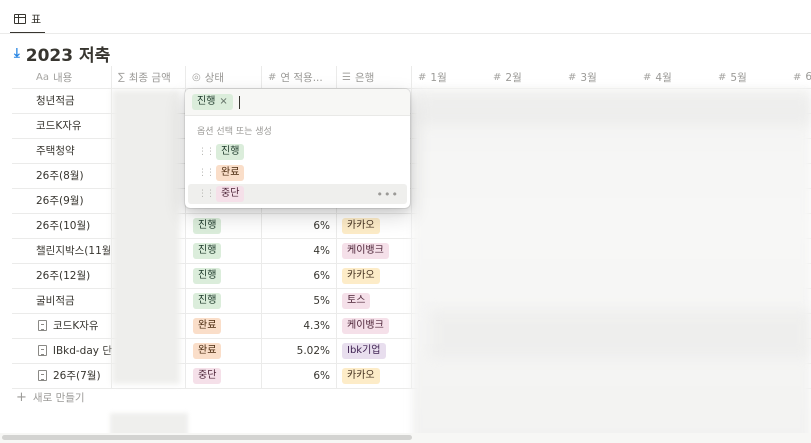  What do you see at coordinates (346, 77) in the screenshot?
I see `list-icon: ☰` at bounding box center [346, 77].